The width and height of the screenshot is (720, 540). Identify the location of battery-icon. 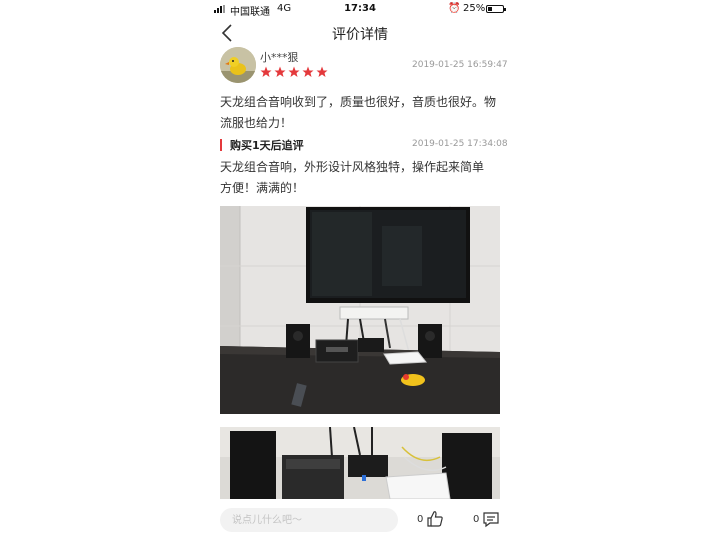
(496, 9).